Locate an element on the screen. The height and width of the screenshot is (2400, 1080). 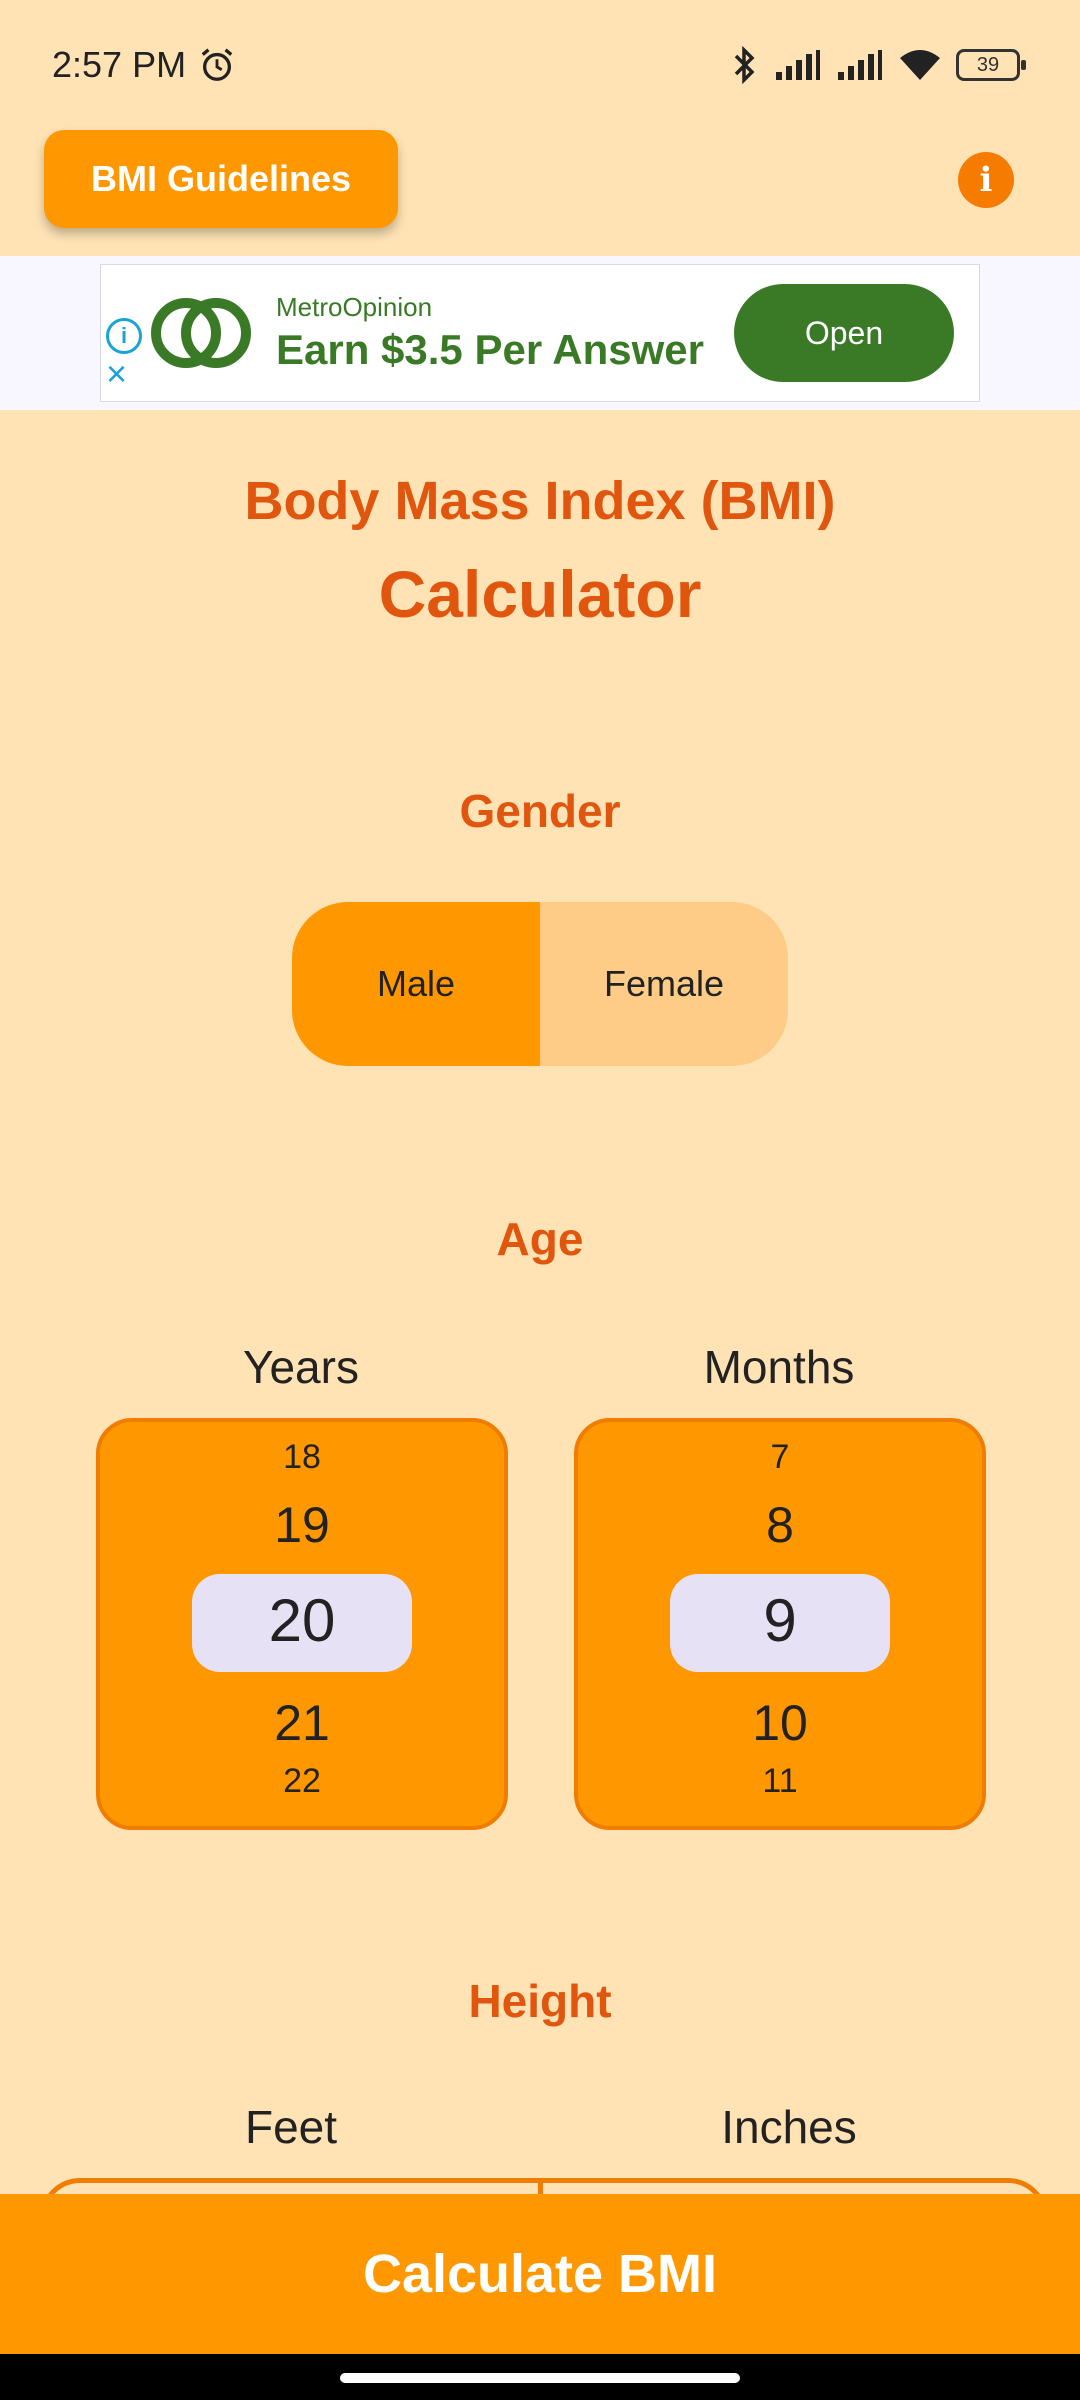
signal-icon is located at coordinates (798, 65).